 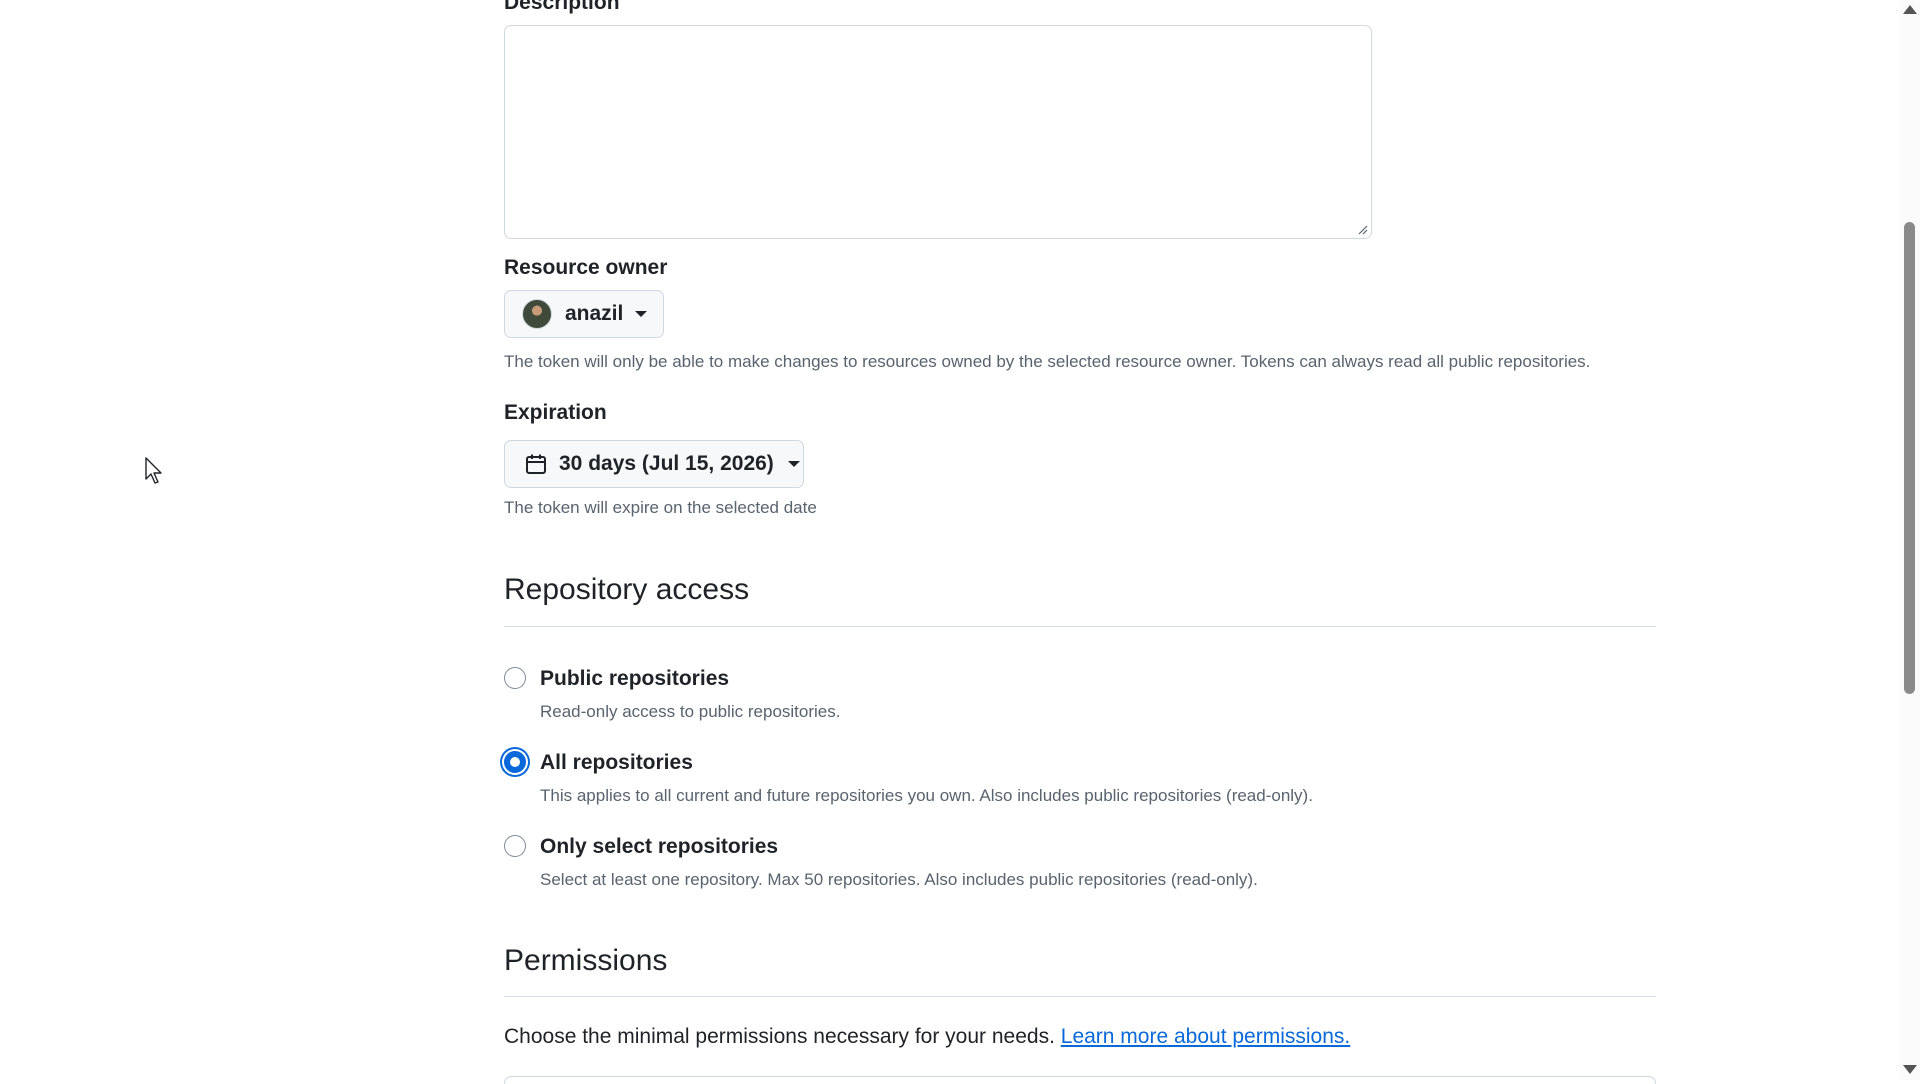 What do you see at coordinates (938, 132) in the screenshot?
I see `description-textarea` at bounding box center [938, 132].